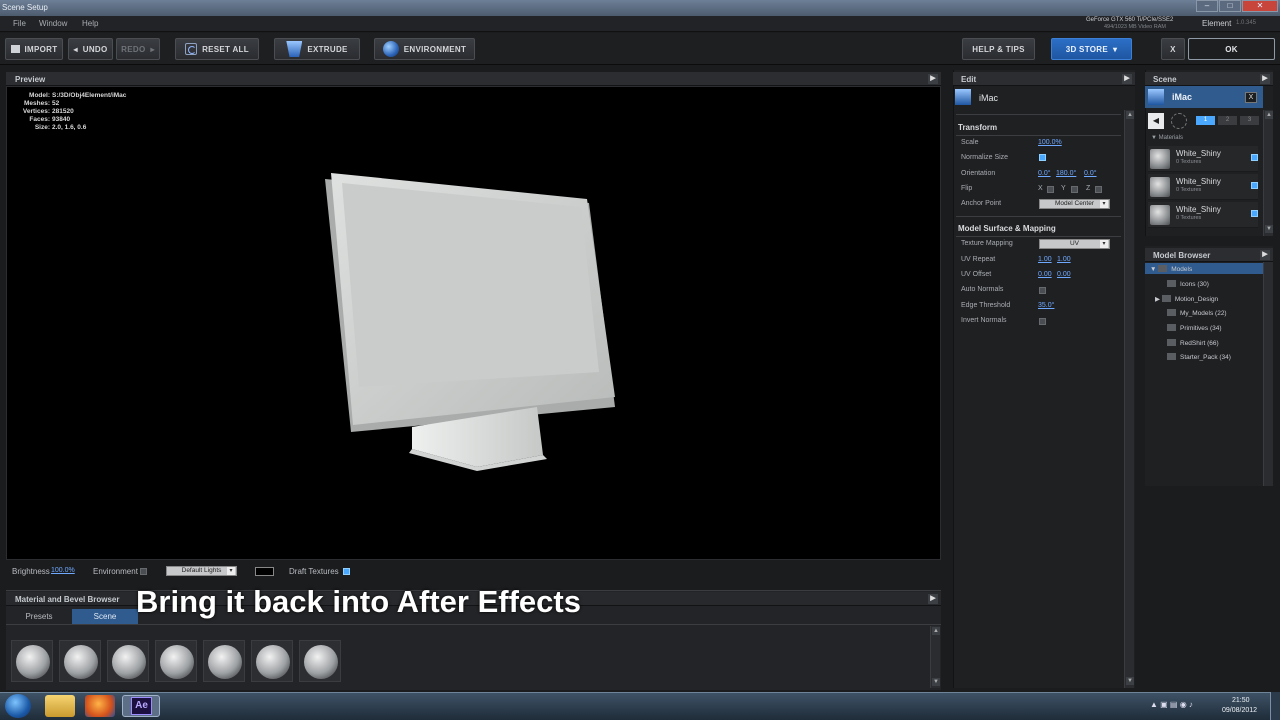 The width and height of the screenshot is (1280, 720). What do you see at coordinates (1231, 49) in the screenshot?
I see `ok-button: OK` at bounding box center [1231, 49].